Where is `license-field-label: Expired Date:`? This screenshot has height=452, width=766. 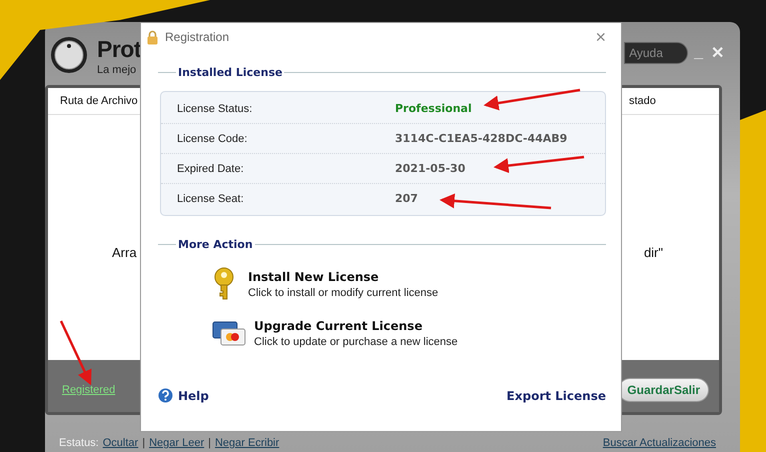 license-field-label: Expired Date: is located at coordinates (211, 168).